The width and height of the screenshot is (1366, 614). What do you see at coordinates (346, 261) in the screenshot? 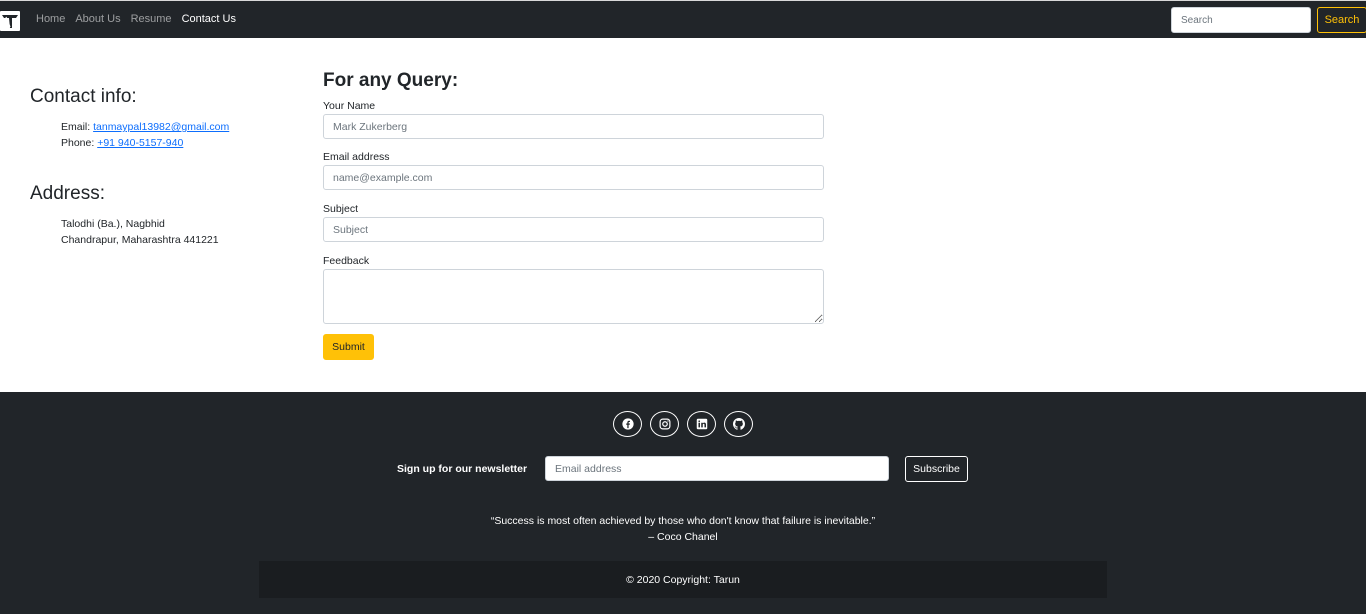
I see `feedback-label: Feedback` at bounding box center [346, 261].